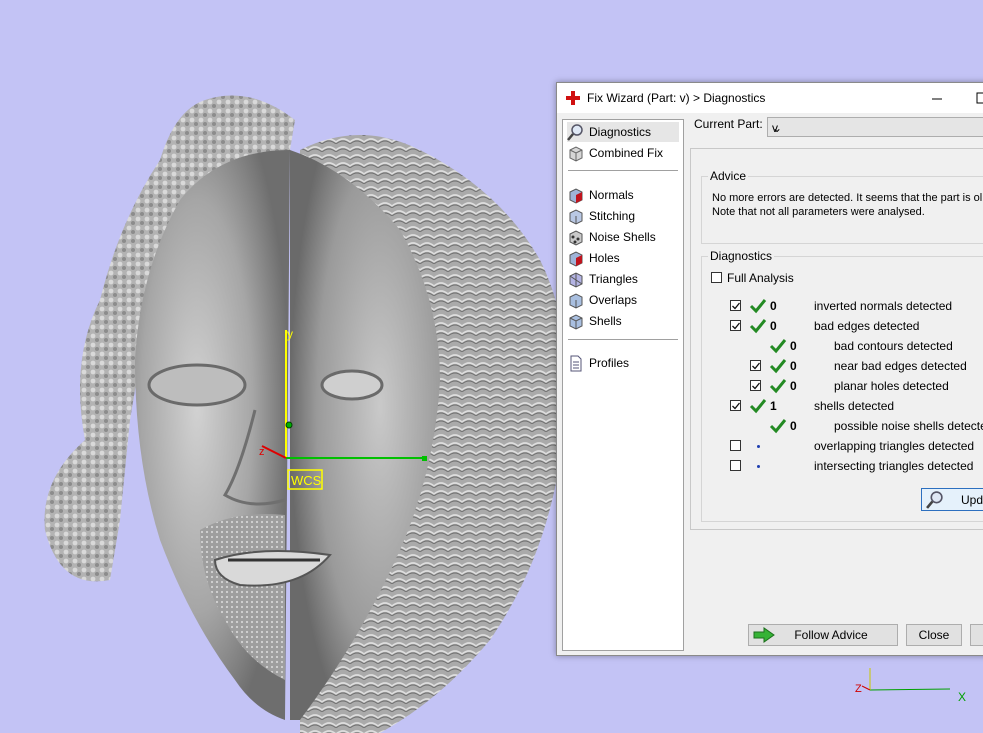  I want to click on follow-advice-button: Follow Advice, so click(823, 635).